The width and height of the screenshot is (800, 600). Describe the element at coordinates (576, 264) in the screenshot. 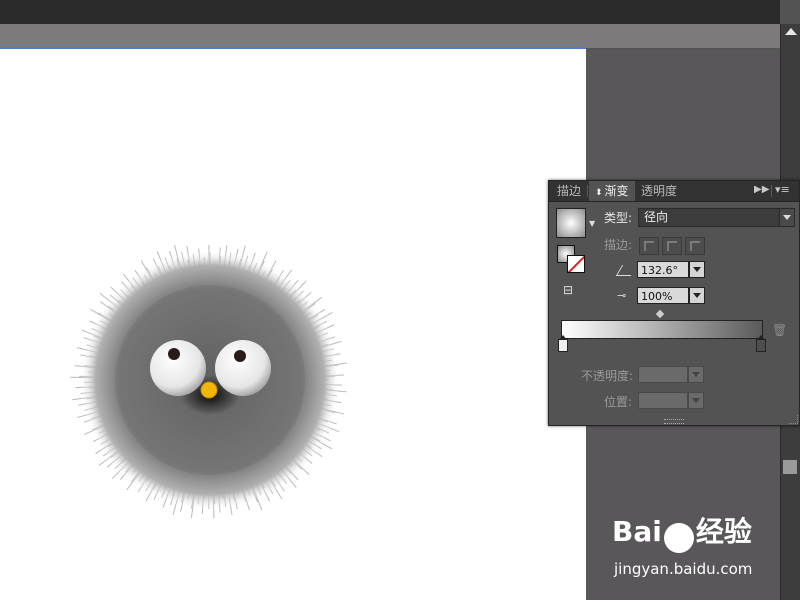

I see `stroke-swatch` at that location.